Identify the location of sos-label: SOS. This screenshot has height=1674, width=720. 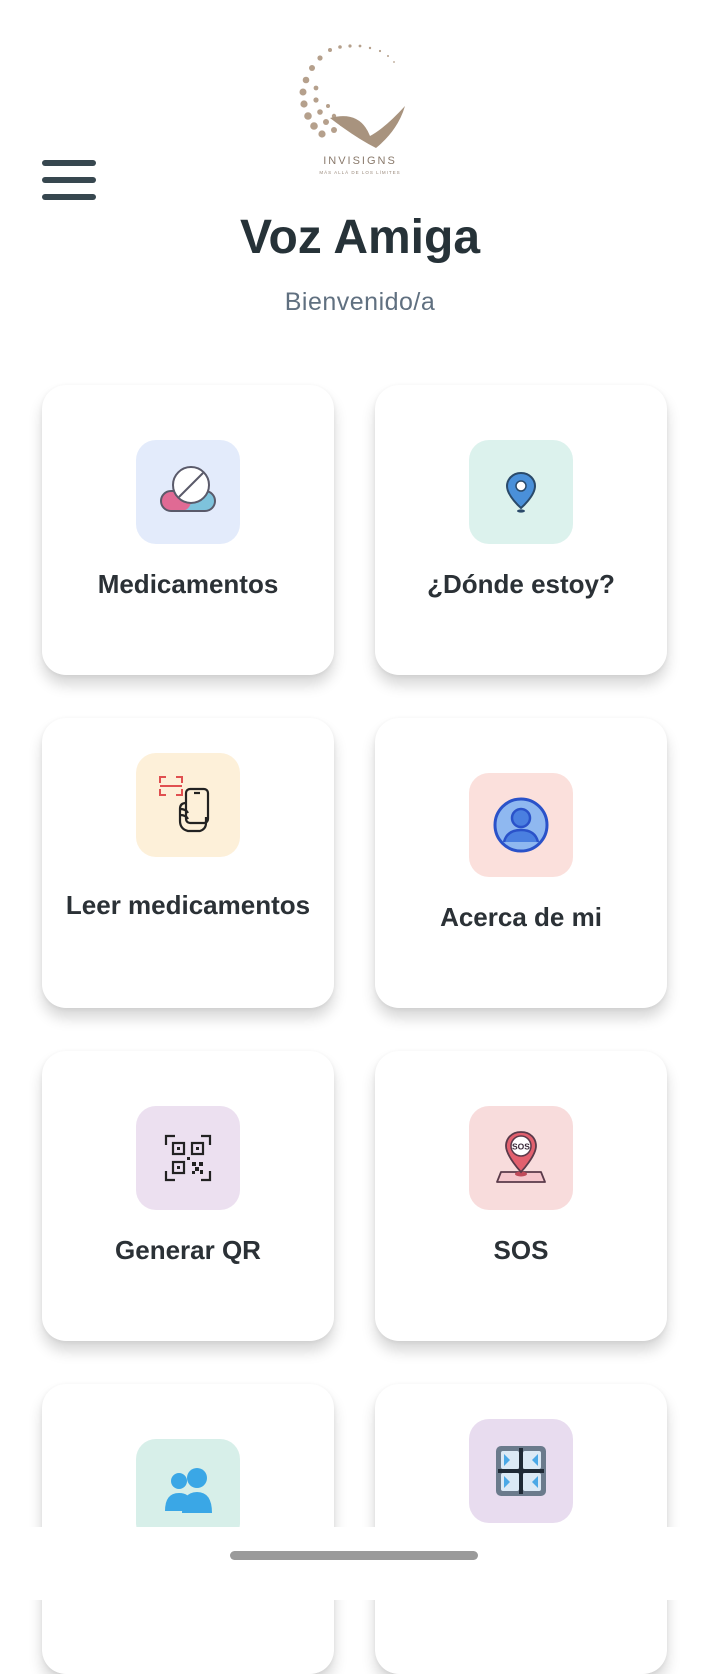
(521, 1250).